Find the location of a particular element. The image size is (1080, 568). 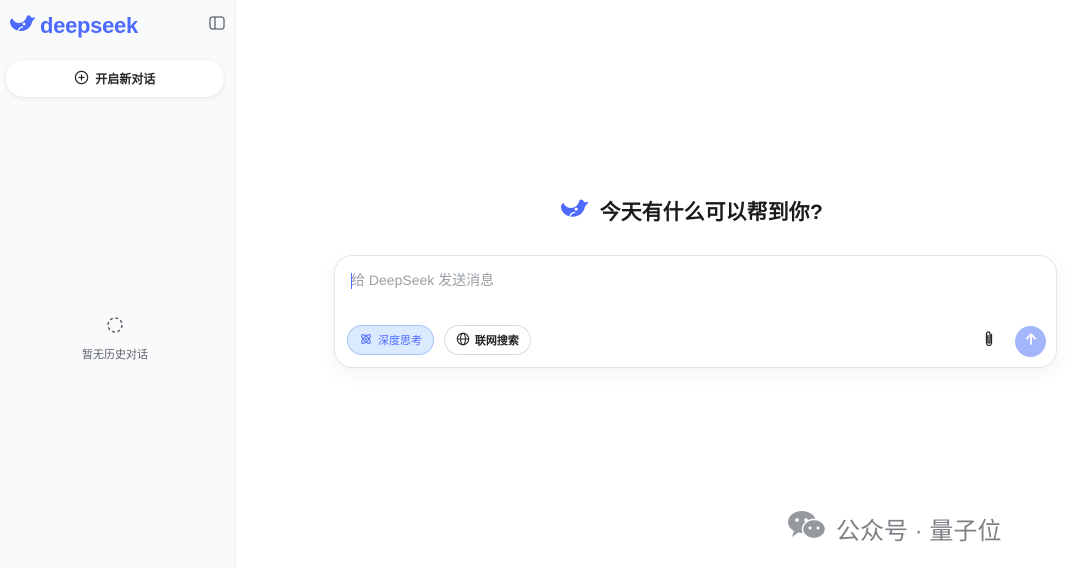

send-button is located at coordinates (1030, 341).